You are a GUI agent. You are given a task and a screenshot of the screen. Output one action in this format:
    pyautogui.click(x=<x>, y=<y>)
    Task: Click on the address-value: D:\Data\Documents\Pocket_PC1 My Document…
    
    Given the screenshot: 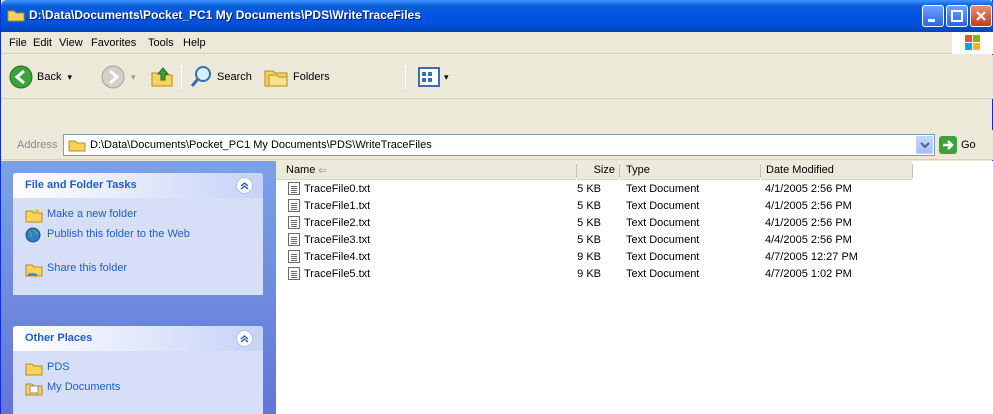 What is the action you would take?
    pyautogui.click(x=261, y=145)
    